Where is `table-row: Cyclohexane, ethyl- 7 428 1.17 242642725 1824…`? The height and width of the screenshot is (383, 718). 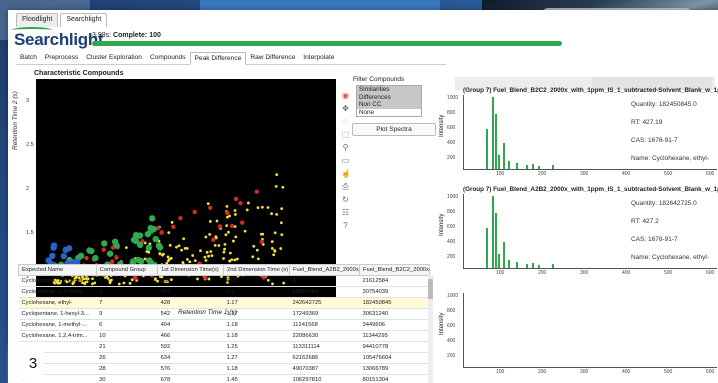
table-row: Cyclohexane, ethyl- 7 428 1.17 242642725 1824… is located at coordinates (224, 303).